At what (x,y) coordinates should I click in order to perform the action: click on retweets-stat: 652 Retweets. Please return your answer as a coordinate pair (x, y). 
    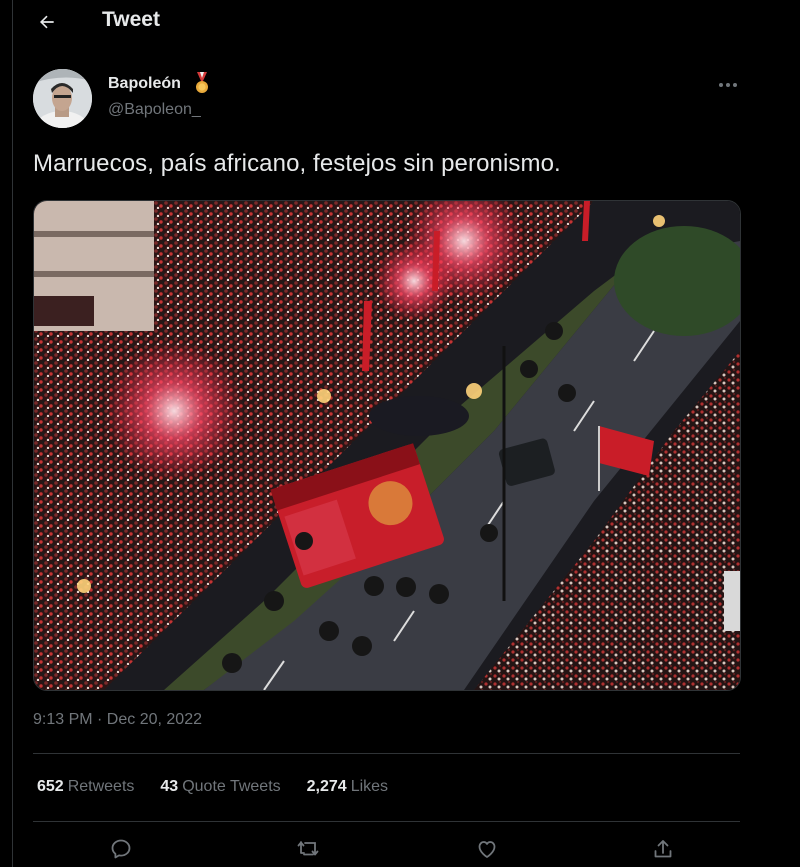
    Looking at the image, I should click on (85, 787).